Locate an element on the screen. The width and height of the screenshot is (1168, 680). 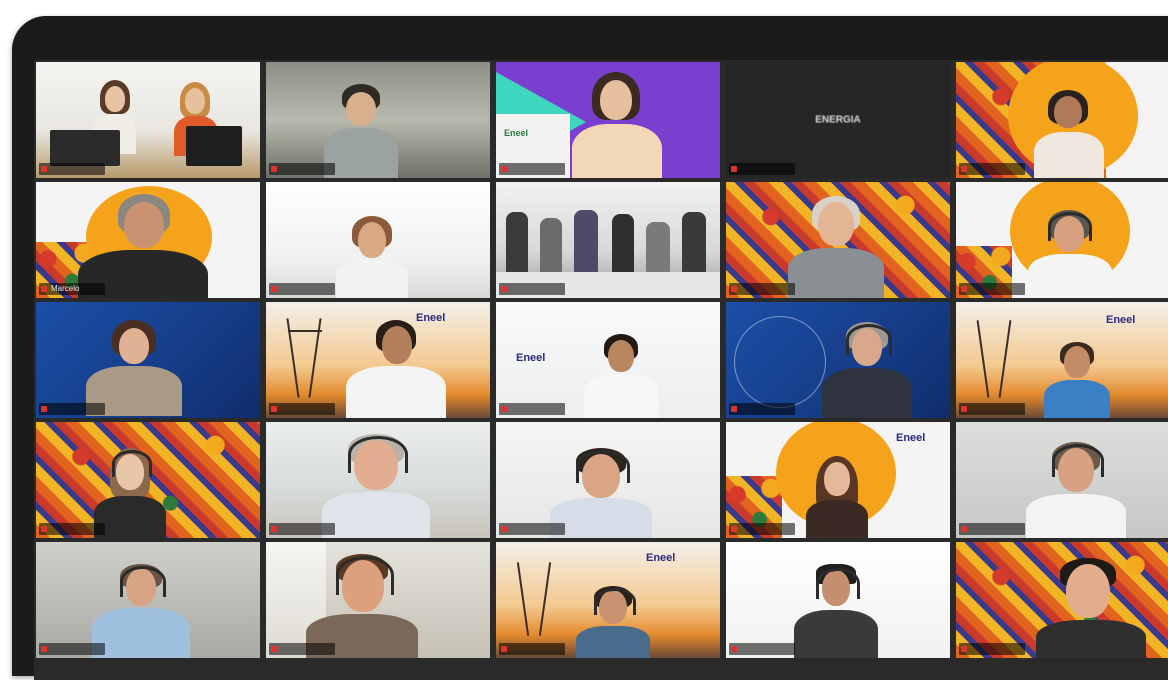
participant-tile: ENERGIA is located at coordinates (838, 120).